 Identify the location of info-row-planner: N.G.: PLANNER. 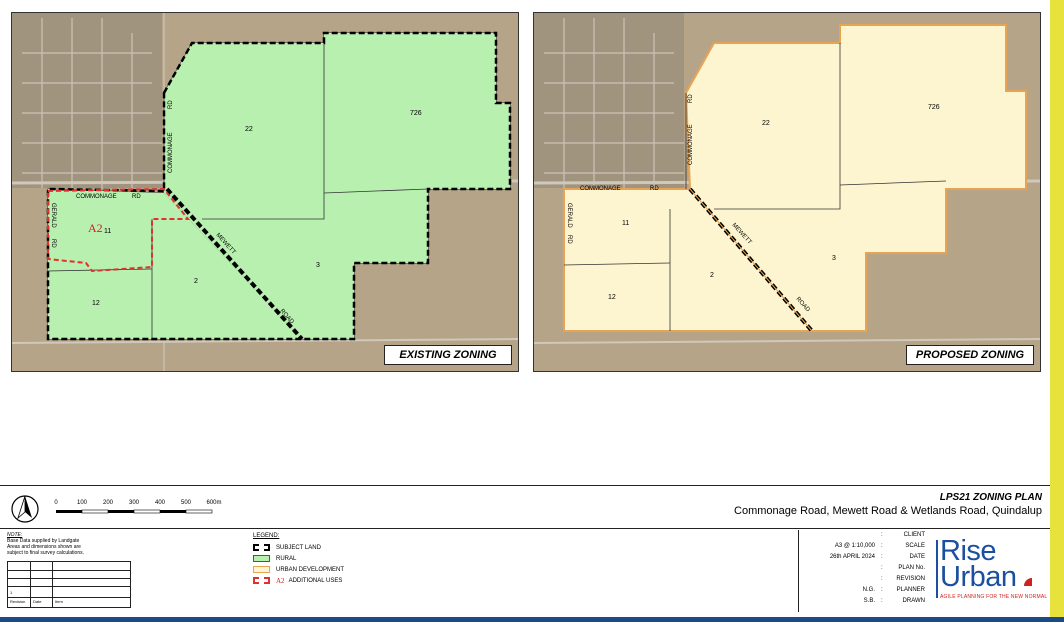
(893, 590).